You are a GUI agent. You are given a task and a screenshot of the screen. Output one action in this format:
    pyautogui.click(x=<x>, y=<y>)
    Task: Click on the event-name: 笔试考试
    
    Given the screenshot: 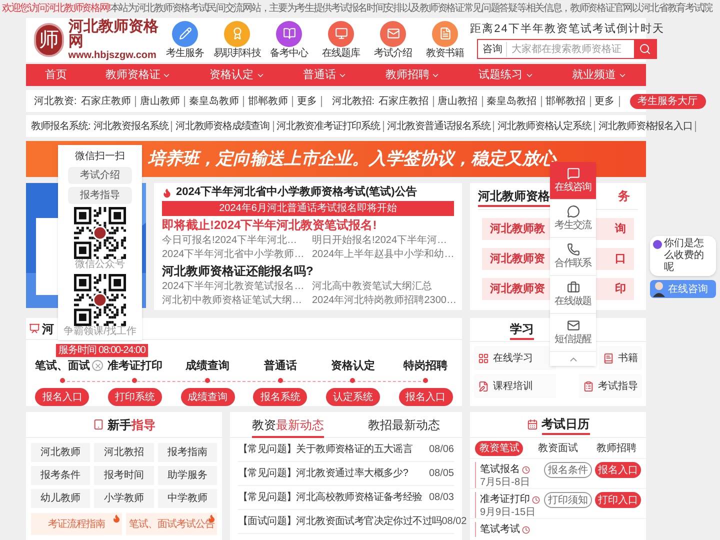 What is the action you would take?
    pyautogui.click(x=500, y=529)
    